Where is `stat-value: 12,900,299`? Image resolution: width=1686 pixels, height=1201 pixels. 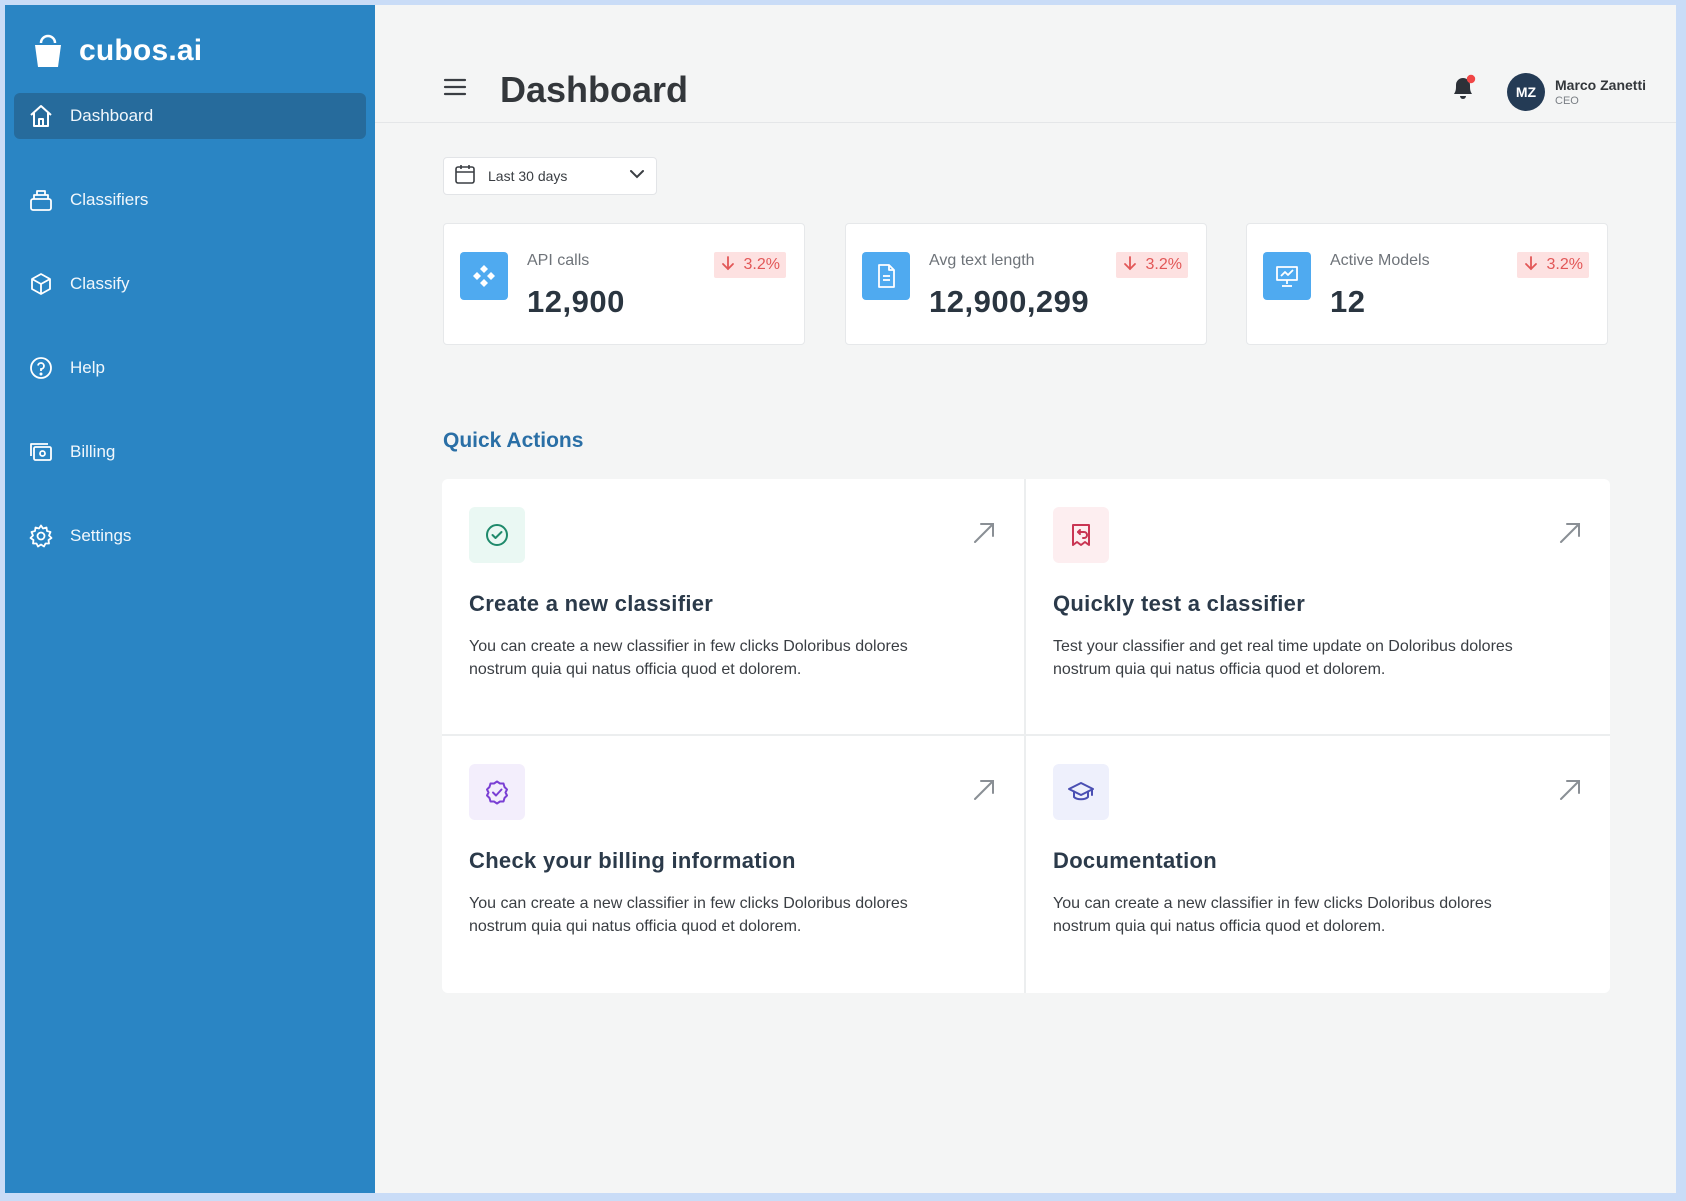
stat-value: 12,900,299 is located at coordinates (1009, 301).